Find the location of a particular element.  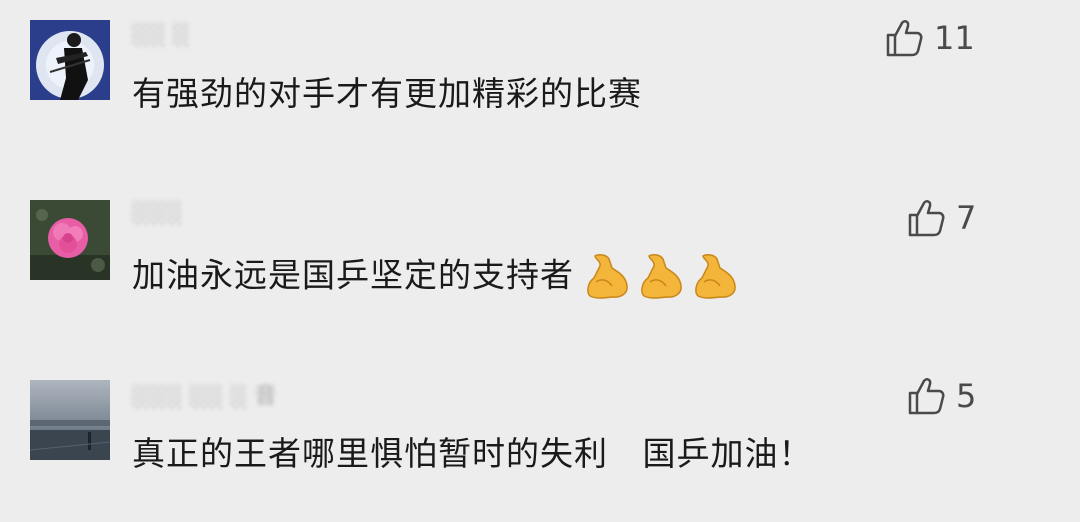

like-count: 11 is located at coordinates (954, 38).